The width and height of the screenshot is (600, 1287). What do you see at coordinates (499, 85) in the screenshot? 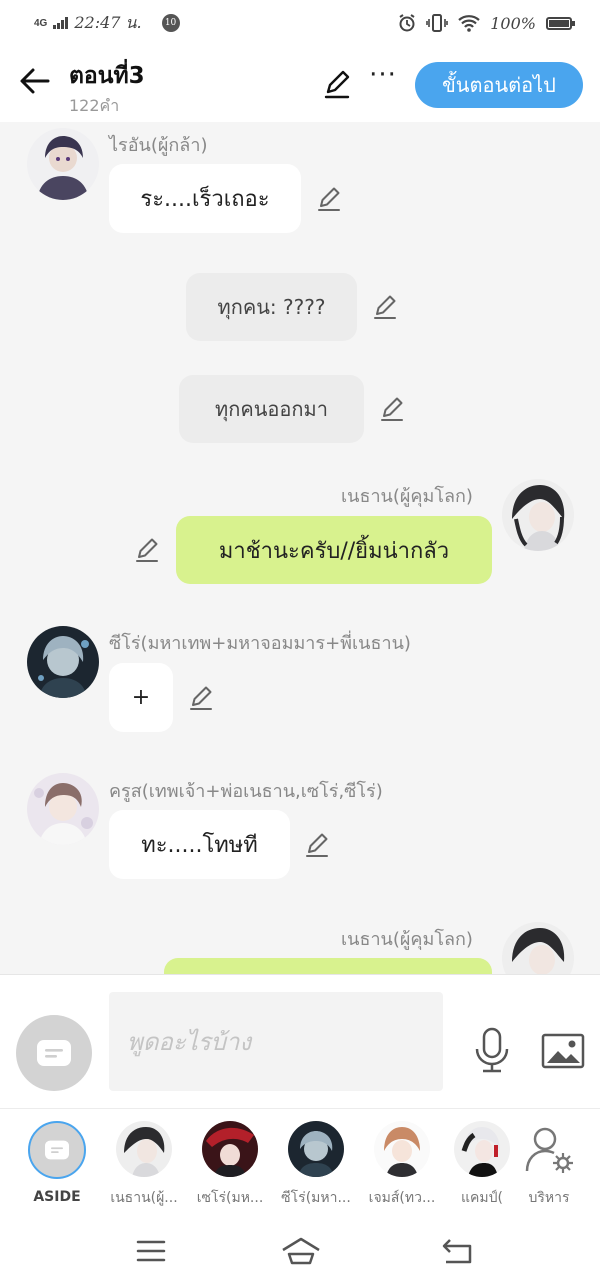
I see `next-step-button: ขั้นตอนต่อไป` at bounding box center [499, 85].